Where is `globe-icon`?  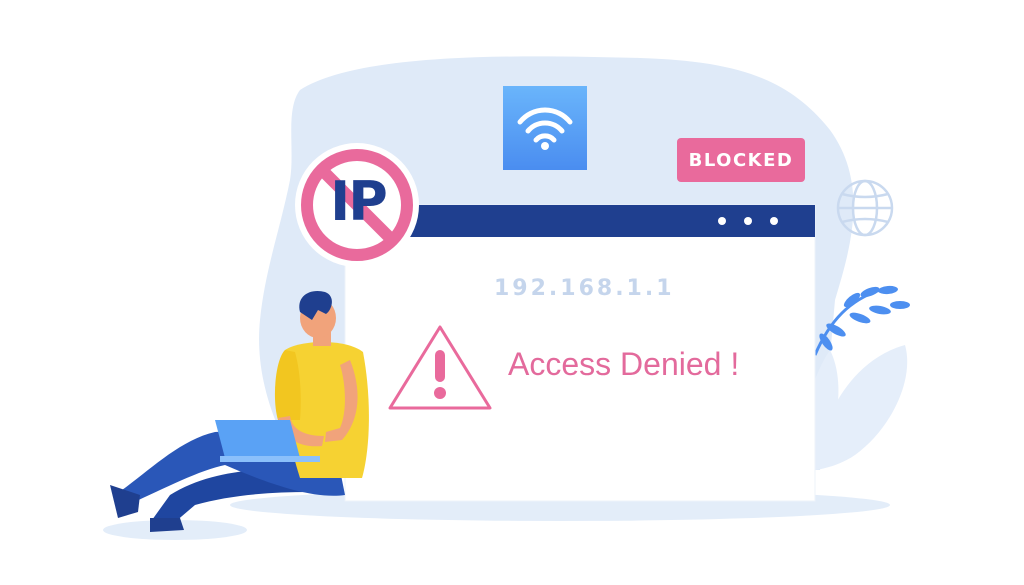
globe-icon is located at coordinates (865, 208).